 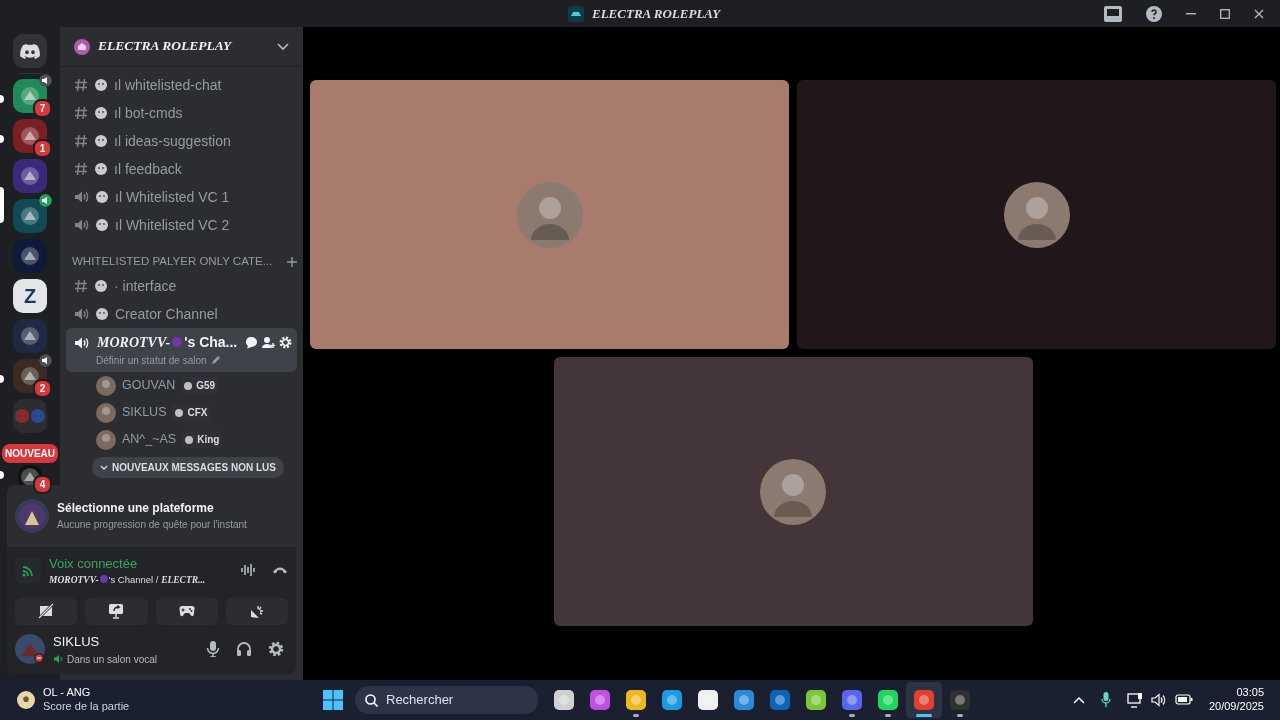 What do you see at coordinates (252, 343) in the screenshot?
I see `chat-icon` at bounding box center [252, 343].